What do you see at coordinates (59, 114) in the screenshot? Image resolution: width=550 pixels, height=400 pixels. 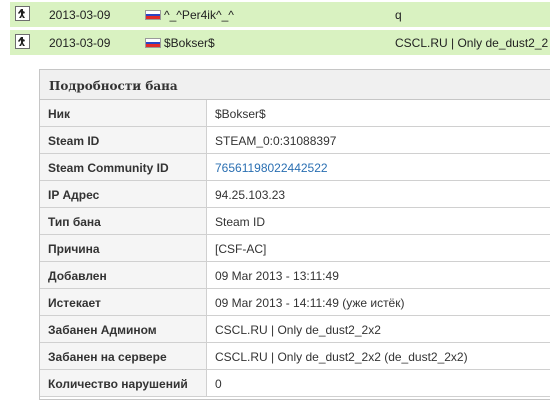 I see `detail-label: Ник` at bounding box center [59, 114].